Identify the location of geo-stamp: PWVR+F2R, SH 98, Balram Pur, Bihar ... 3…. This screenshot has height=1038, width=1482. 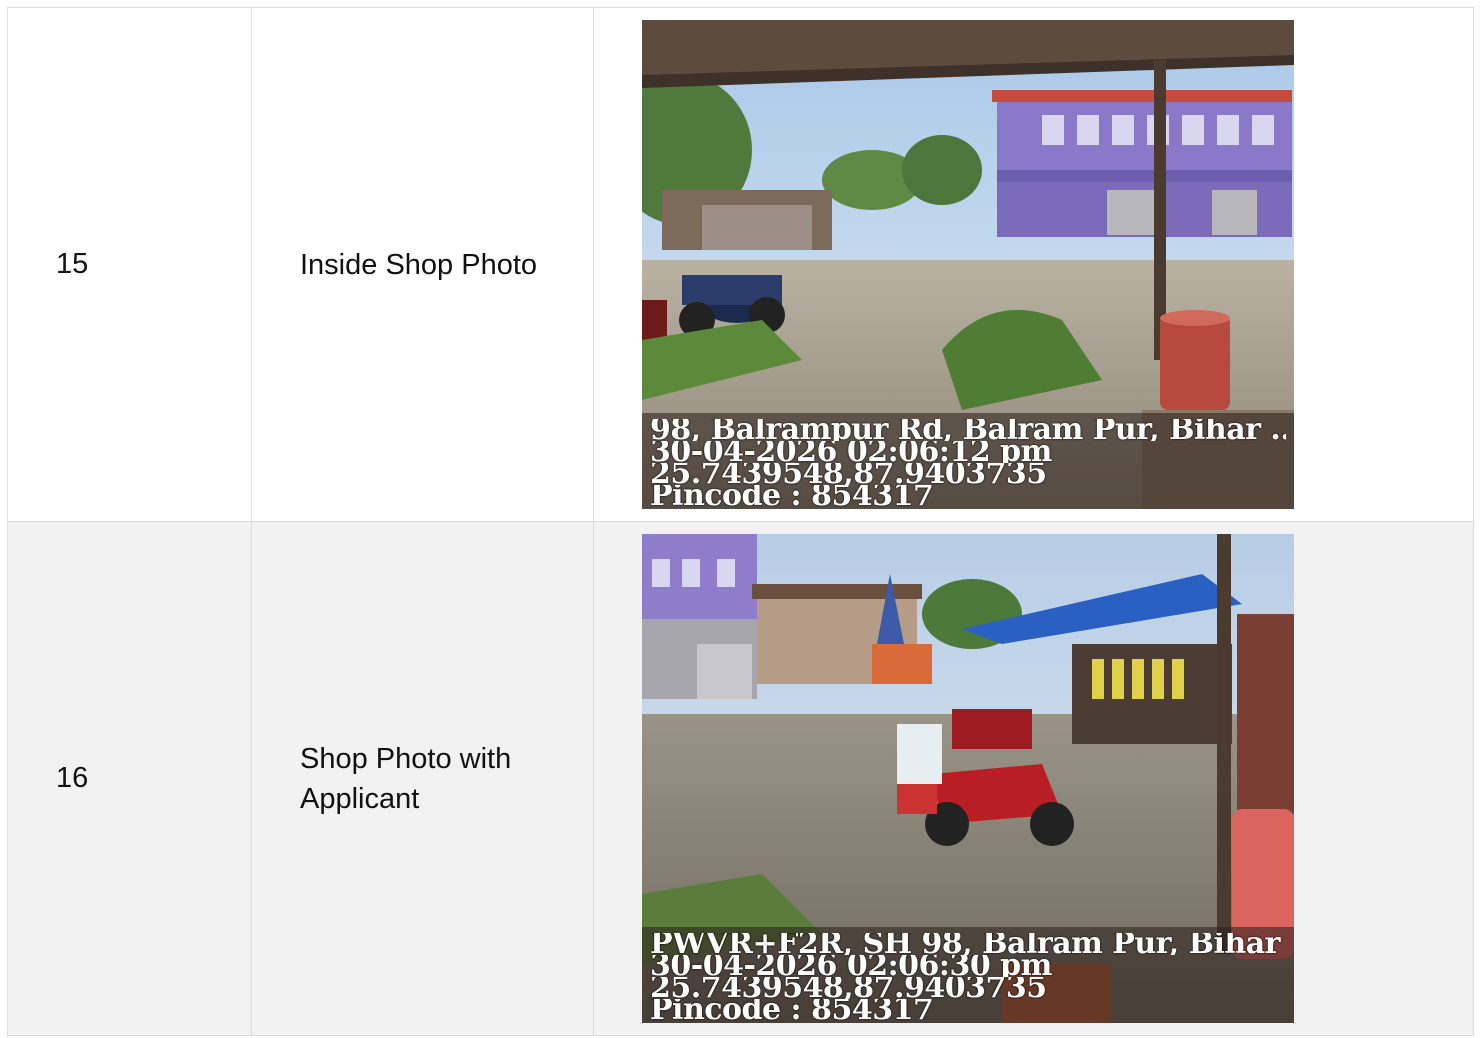
(968, 975).